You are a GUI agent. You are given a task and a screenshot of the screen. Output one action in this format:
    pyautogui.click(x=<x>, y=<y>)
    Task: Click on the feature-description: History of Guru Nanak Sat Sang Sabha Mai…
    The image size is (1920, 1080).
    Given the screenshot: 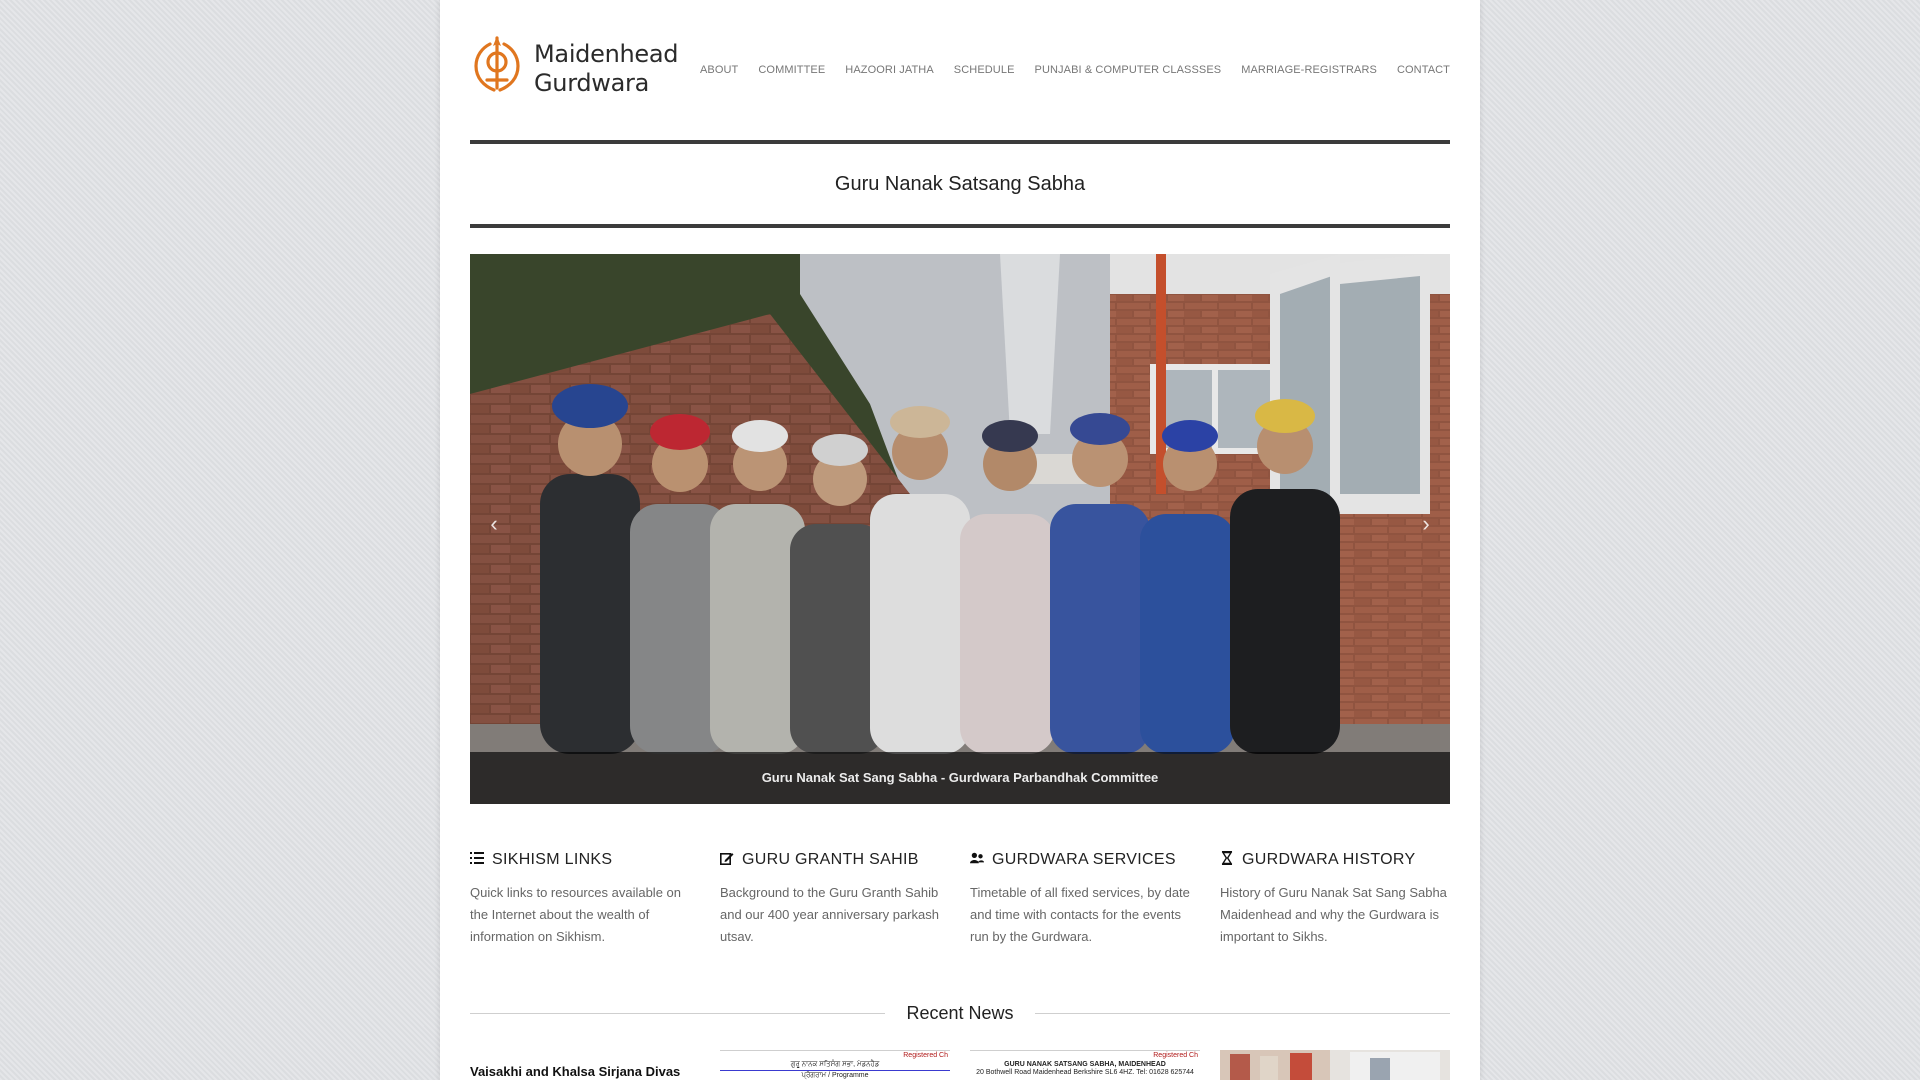 What is the action you would take?
    pyautogui.click(x=1333, y=914)
    